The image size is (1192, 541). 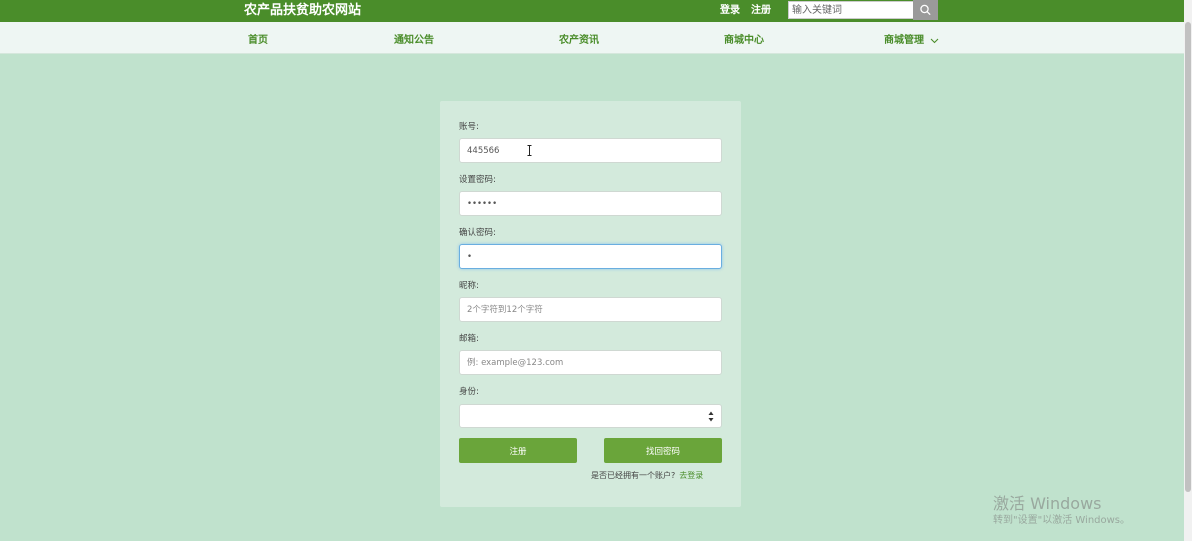 I want to click on role-select, so click(x=590, y=416).